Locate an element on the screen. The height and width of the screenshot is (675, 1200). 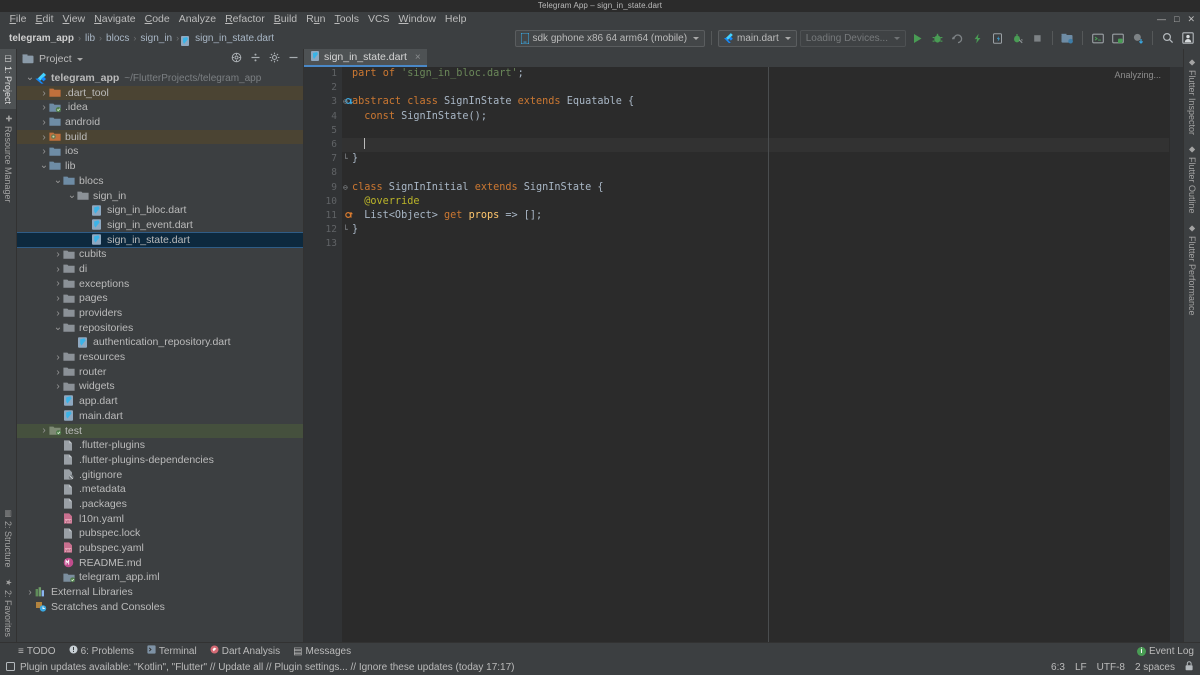
sidebar-item-resource-manager: ✚ Resource Manager is located at coordinates (8, 158).